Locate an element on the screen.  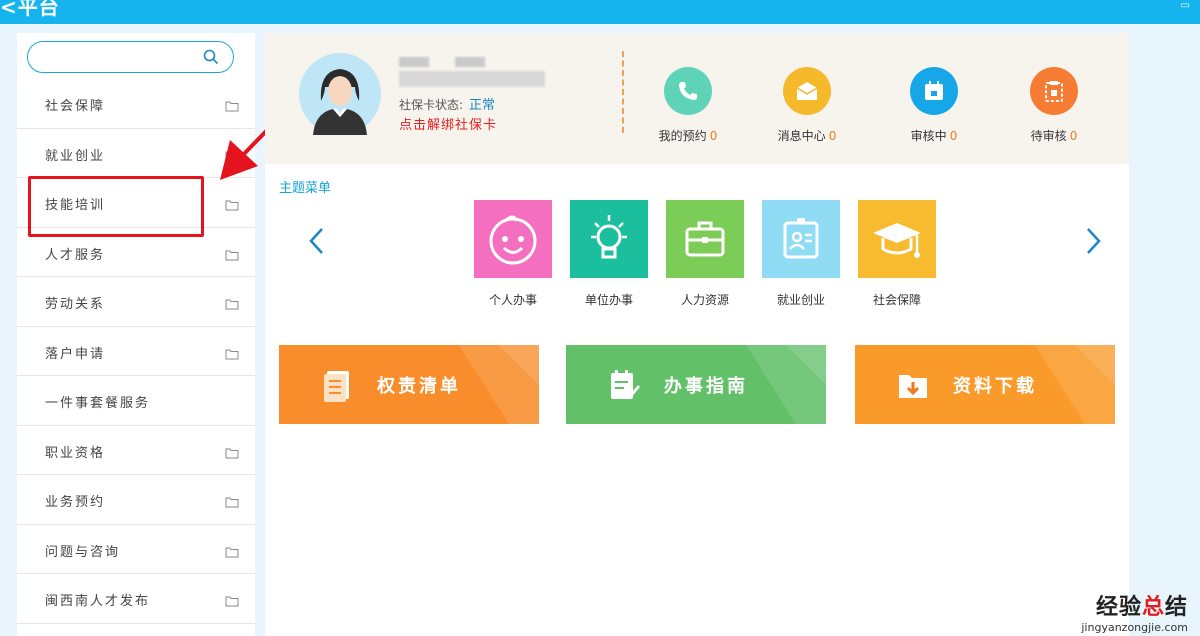
theme-tile-label: 个人办事 is located at coordinates (512, 300).